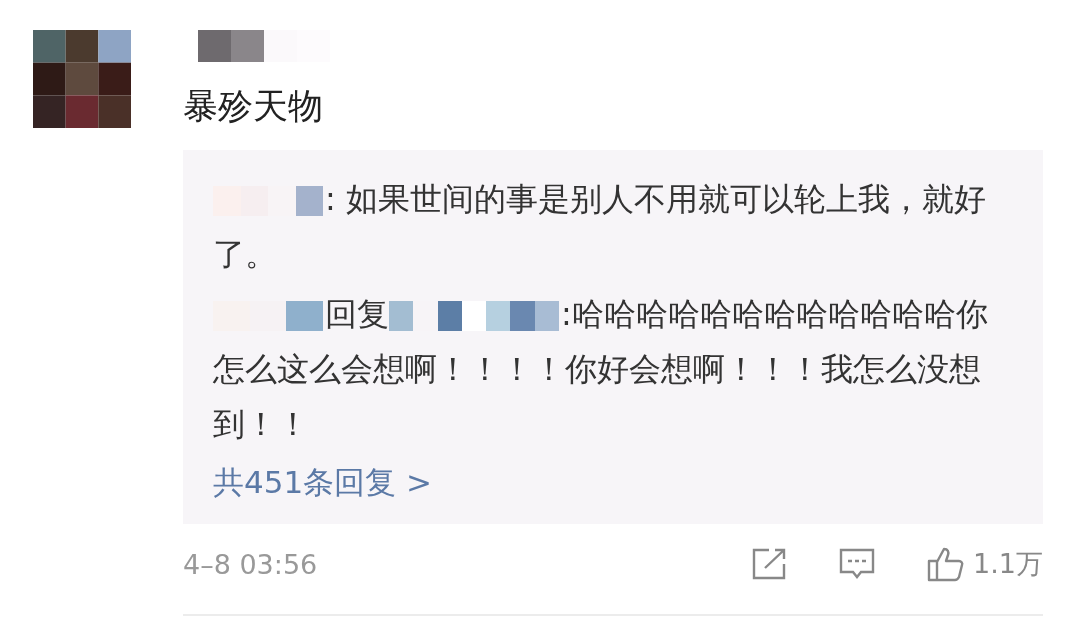 Image resolution: width=1080 pixels, height=624 pixels. I want to click on like-button: 1.1万, so click(985, 564).